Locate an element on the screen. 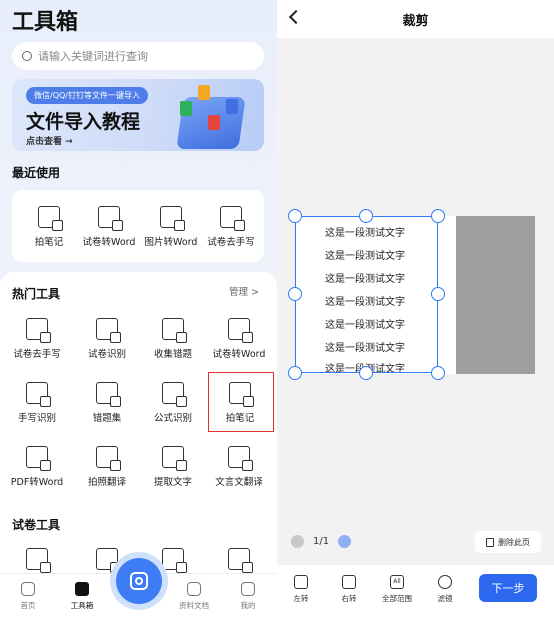  filter-icon is located at coordinates (445, 582).